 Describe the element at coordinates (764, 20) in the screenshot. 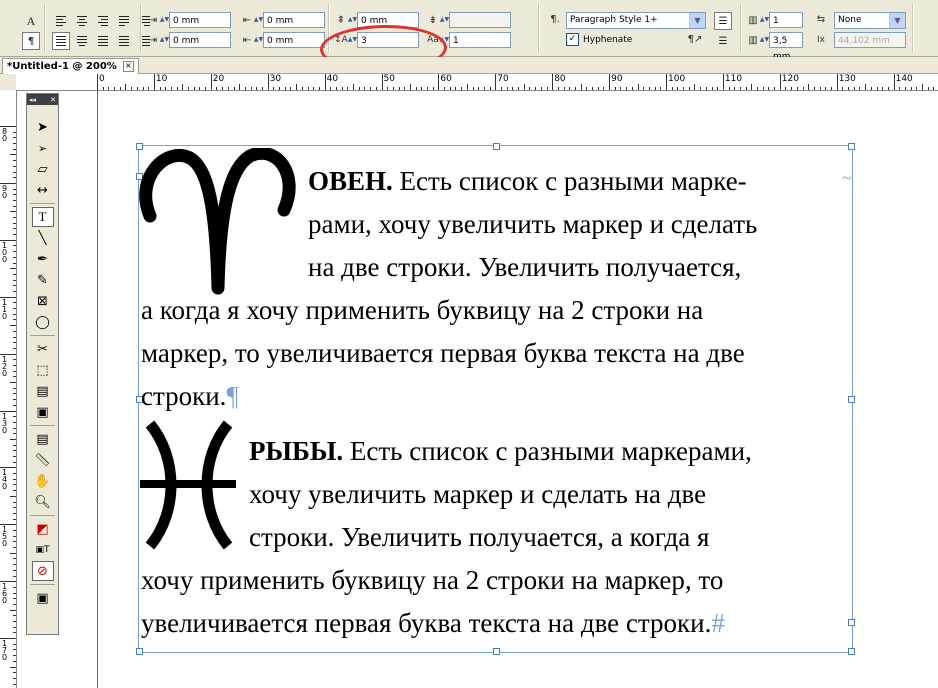

I see `columns-spinner: ▲▼` at that location.